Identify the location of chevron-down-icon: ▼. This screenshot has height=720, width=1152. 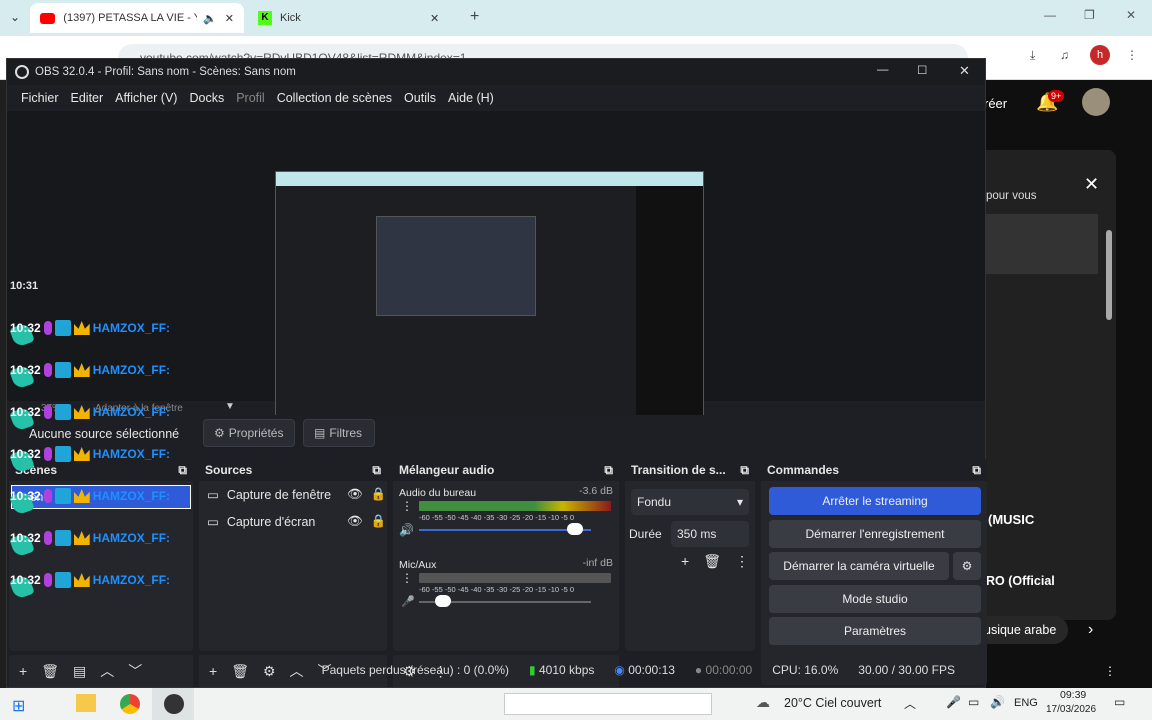
(230, 406).